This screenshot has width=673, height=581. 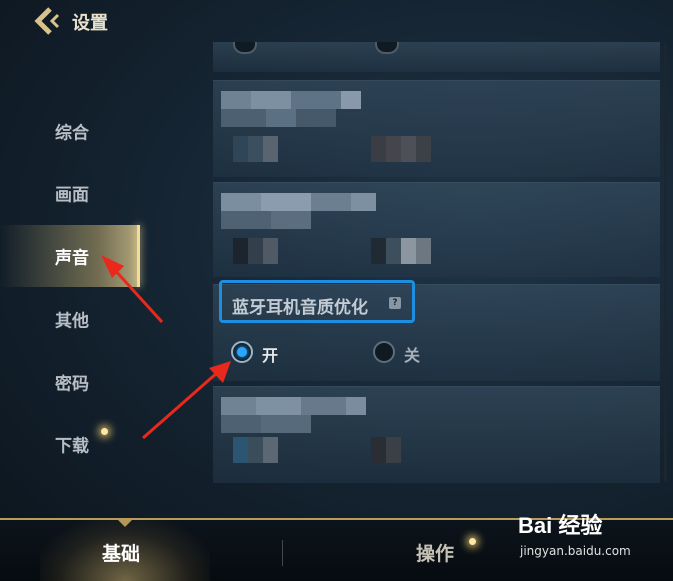 I want to click on tab-divider, so click(x=282, y=553).